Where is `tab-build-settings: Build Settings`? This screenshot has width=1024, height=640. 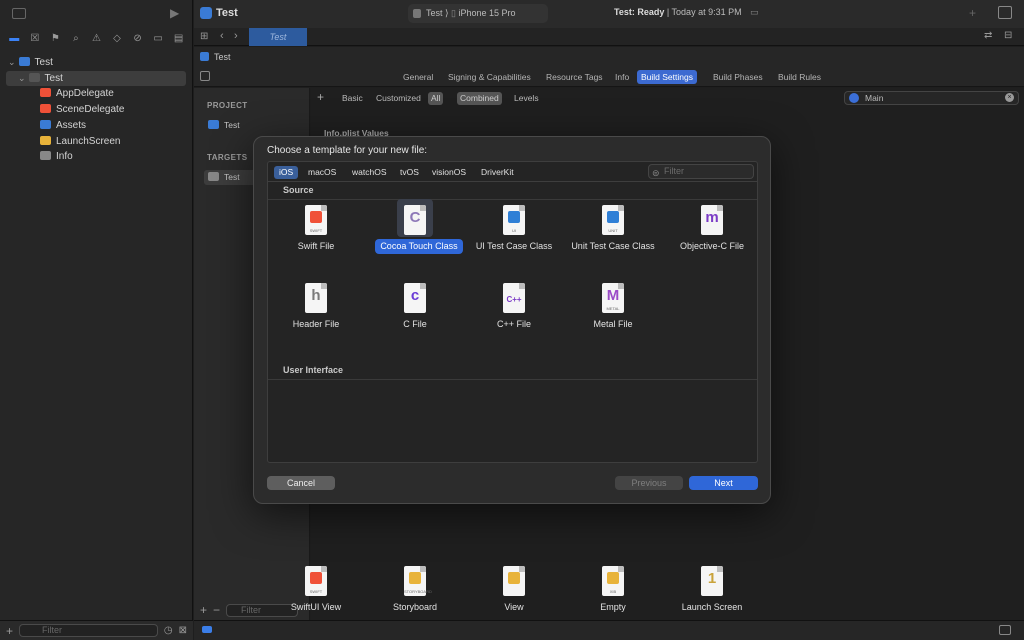
tab-build-settings: Build Settings is located at coordinates (667, 77).